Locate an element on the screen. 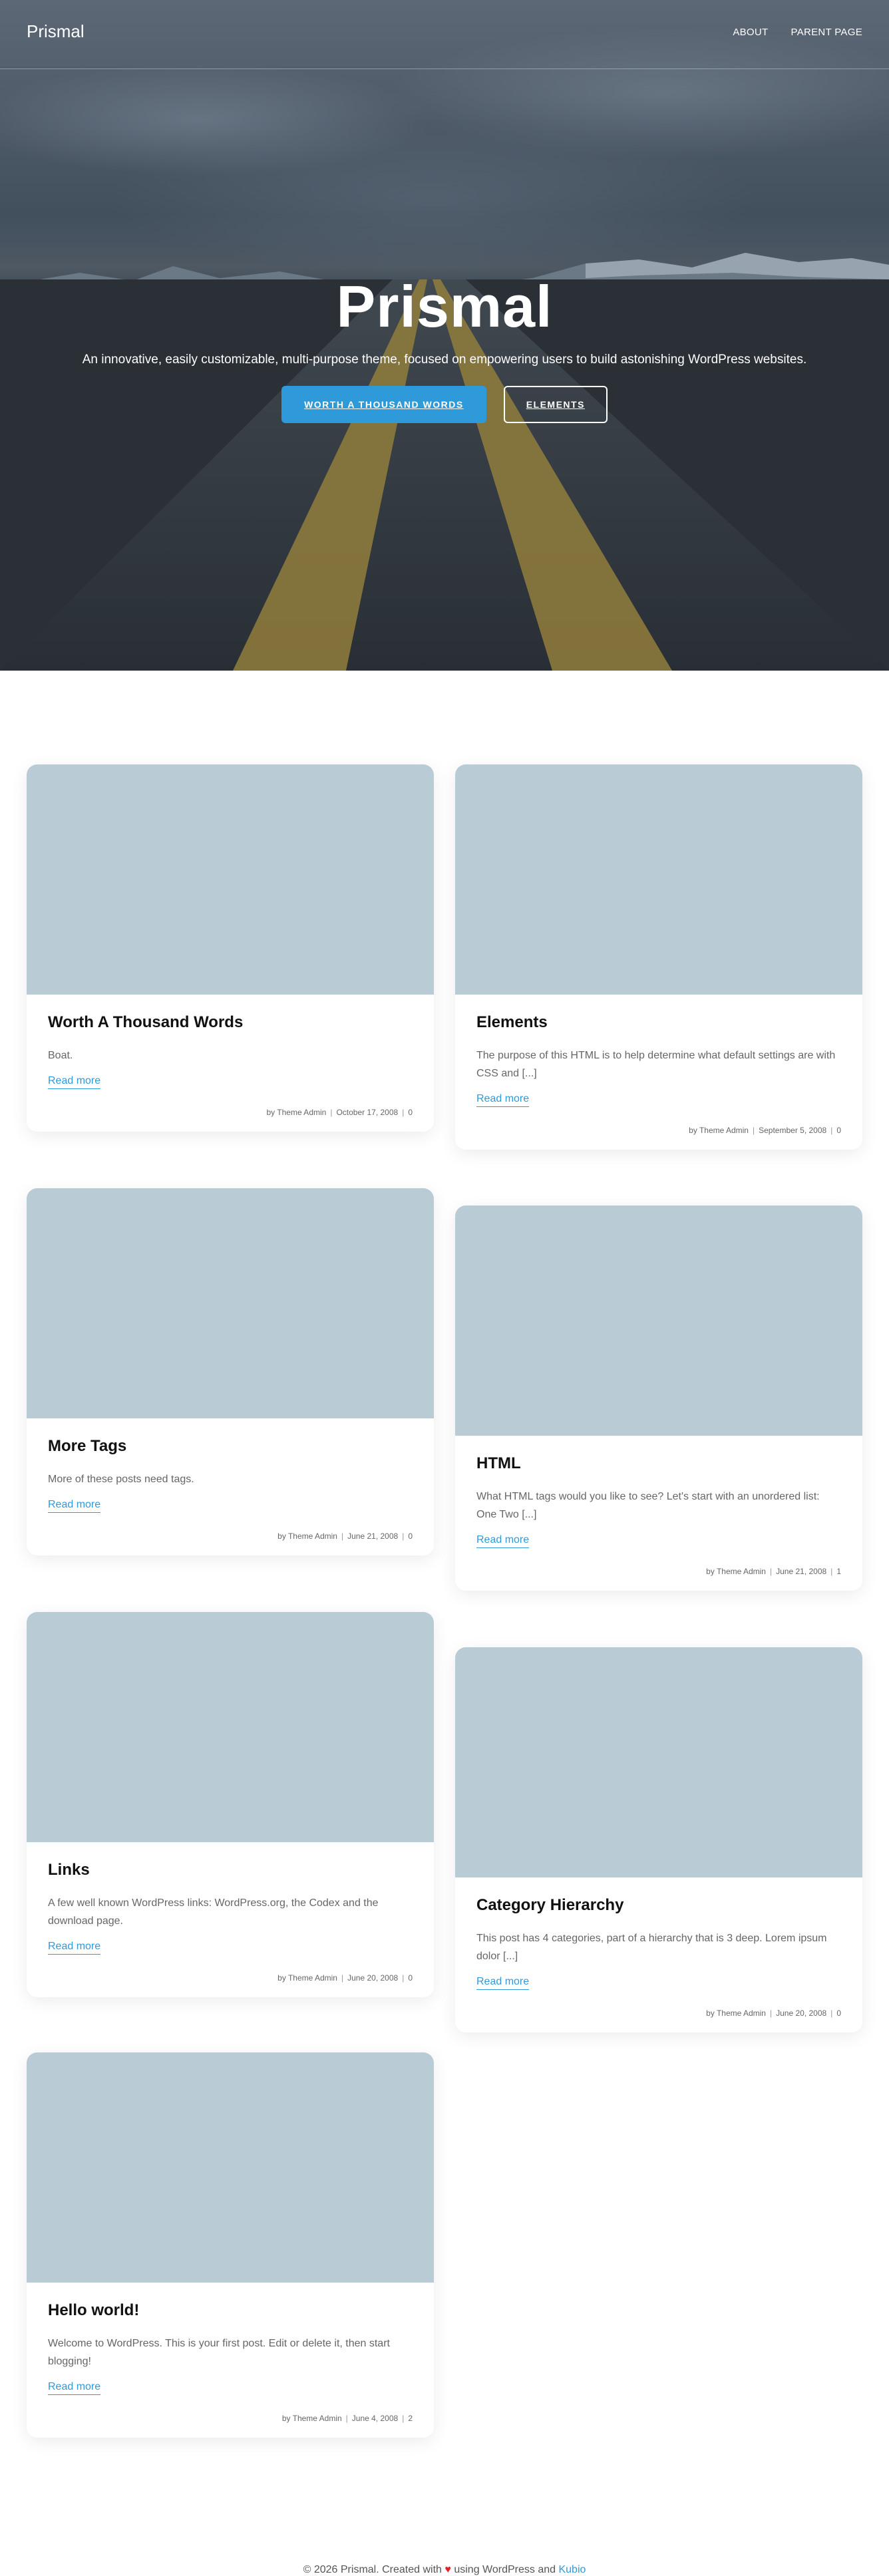 This screenshot has height=2576, width=889. post-date: September 5, 2008 is located at coordinates (792, 1130).